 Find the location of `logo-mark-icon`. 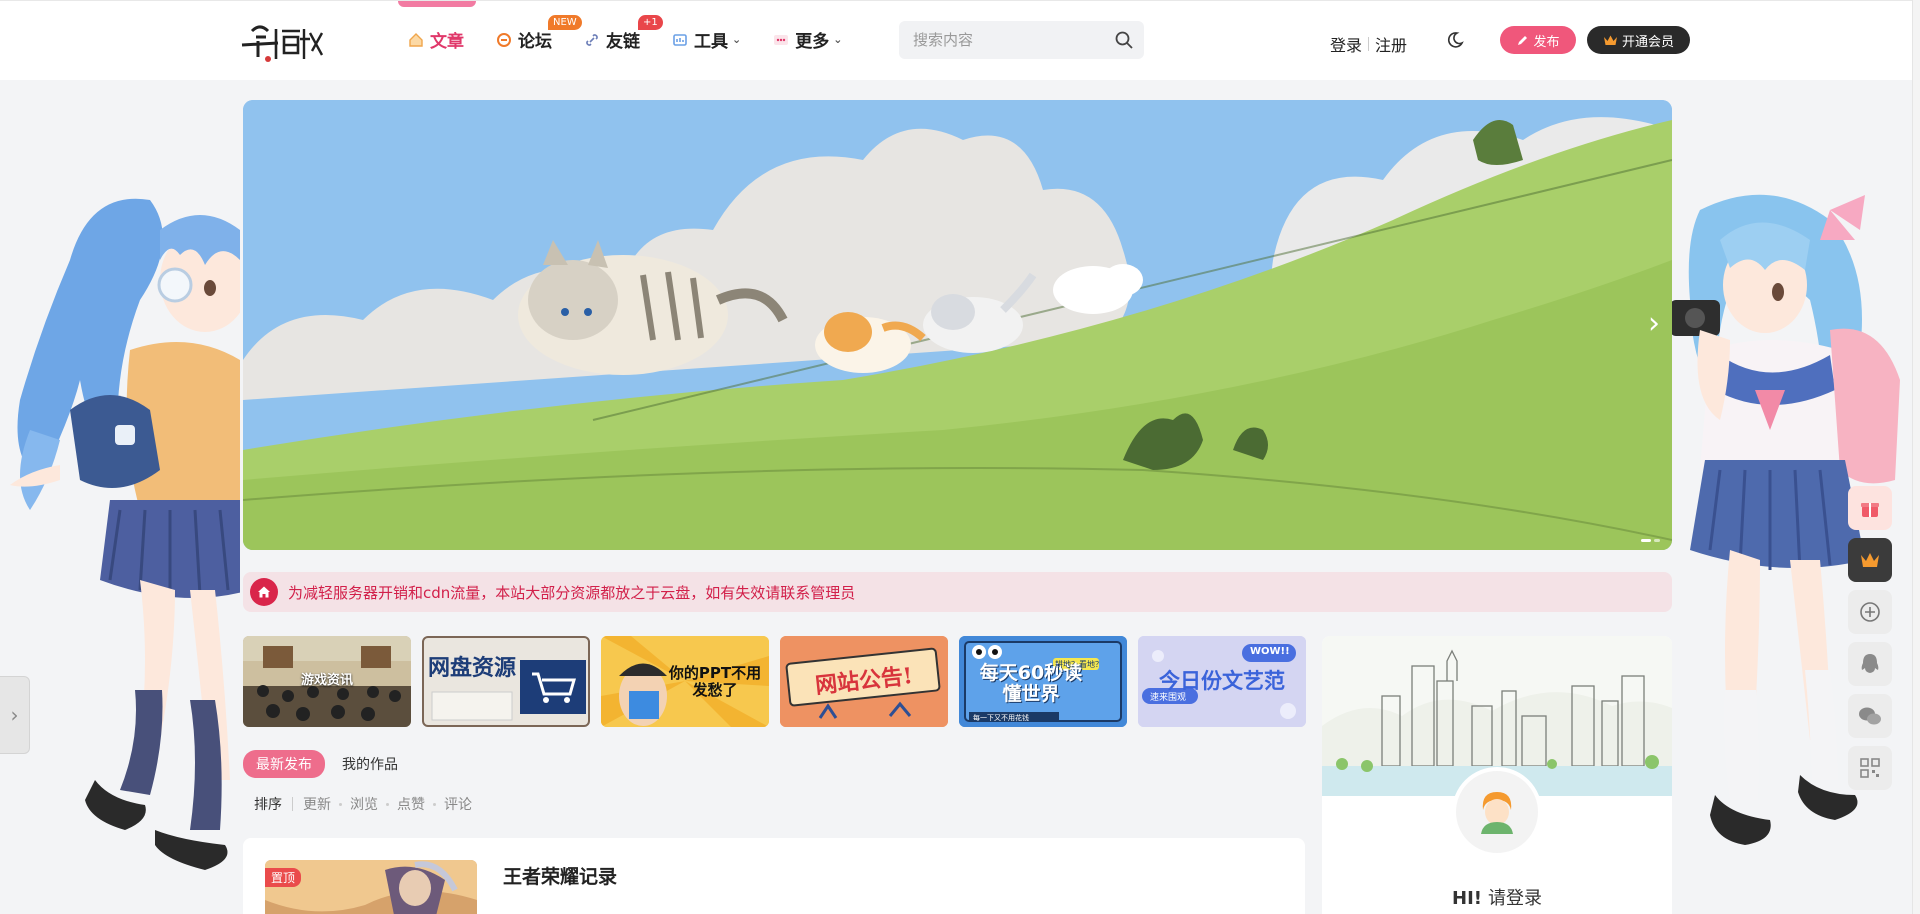

logo-mark-icon is located at coordinates (282, 43).